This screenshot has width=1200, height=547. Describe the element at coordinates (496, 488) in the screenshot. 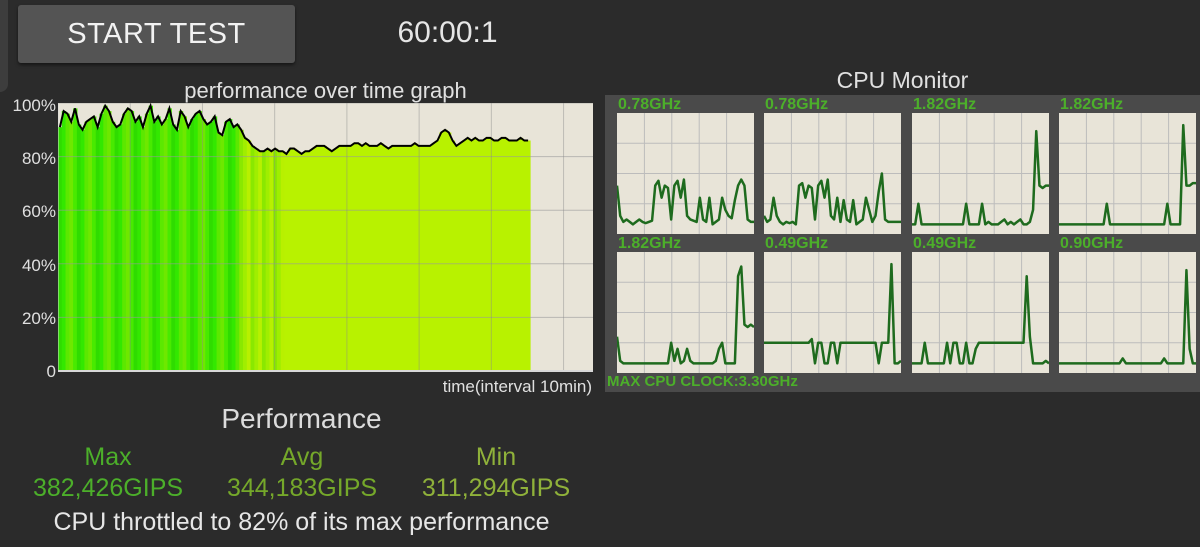

I see `min-value: 311,294GIPS` at that location.